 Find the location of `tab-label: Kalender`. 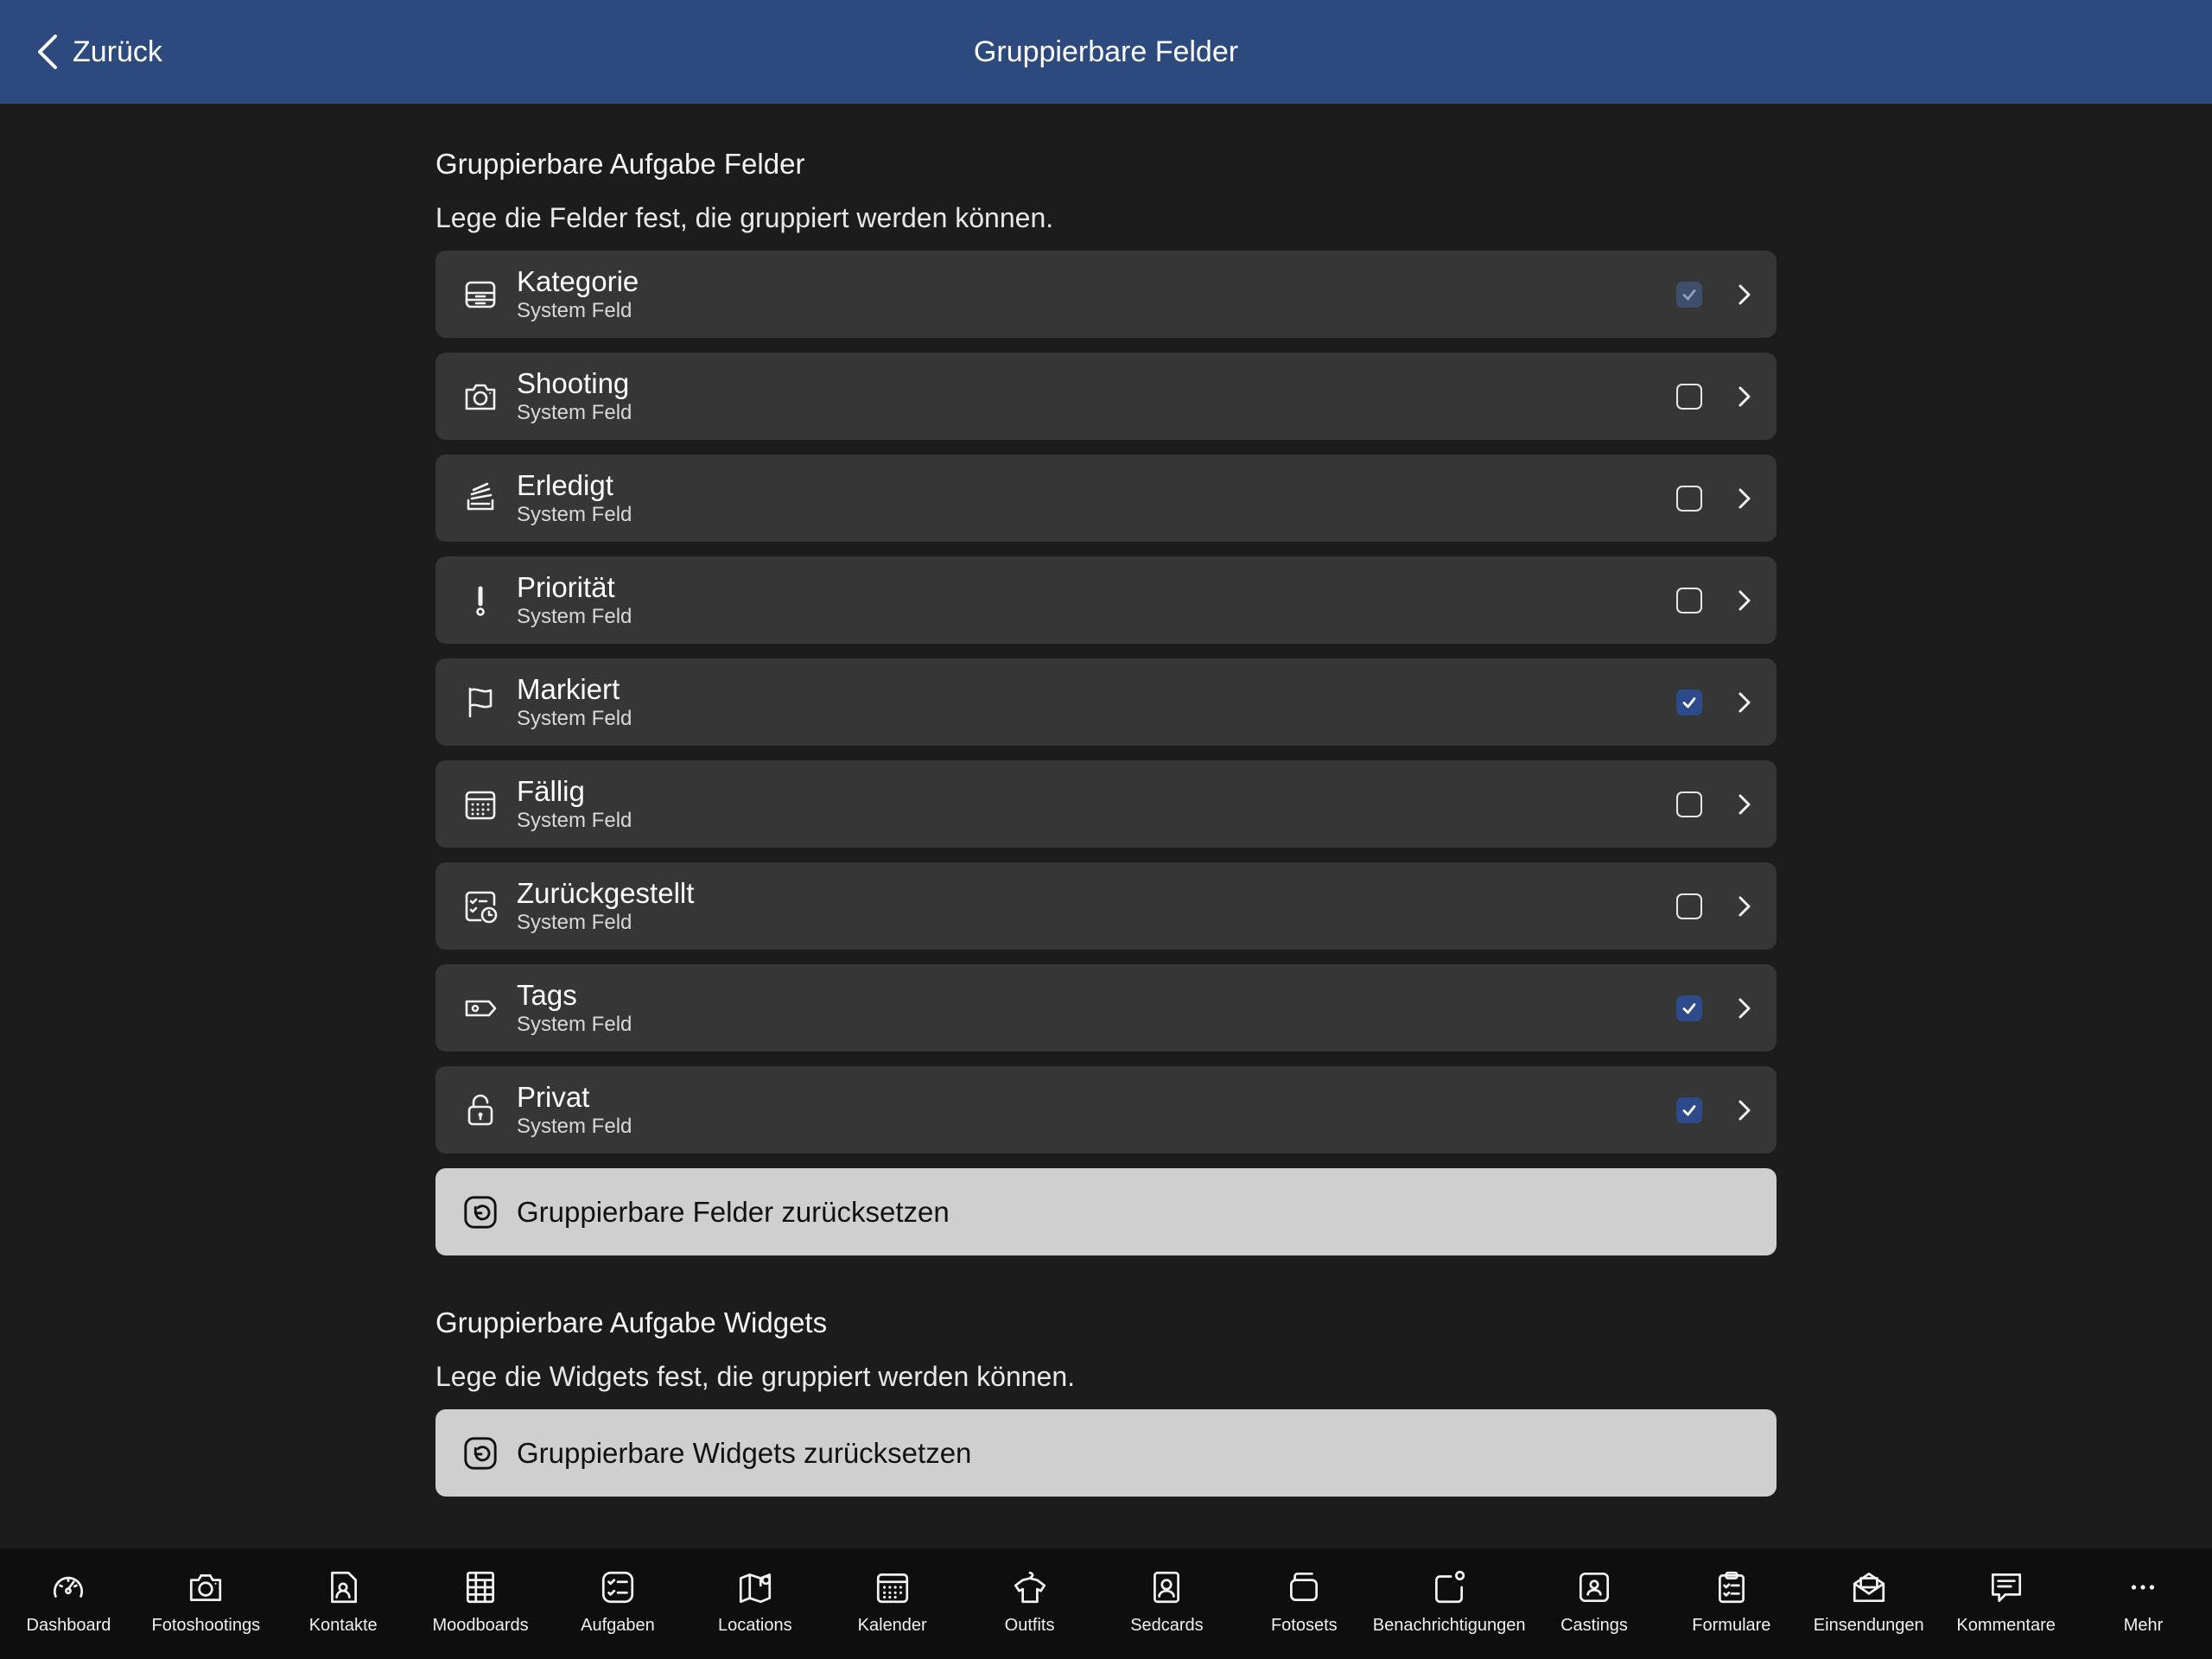

tab-label: Kalender is located at coordinates (892, 1625).